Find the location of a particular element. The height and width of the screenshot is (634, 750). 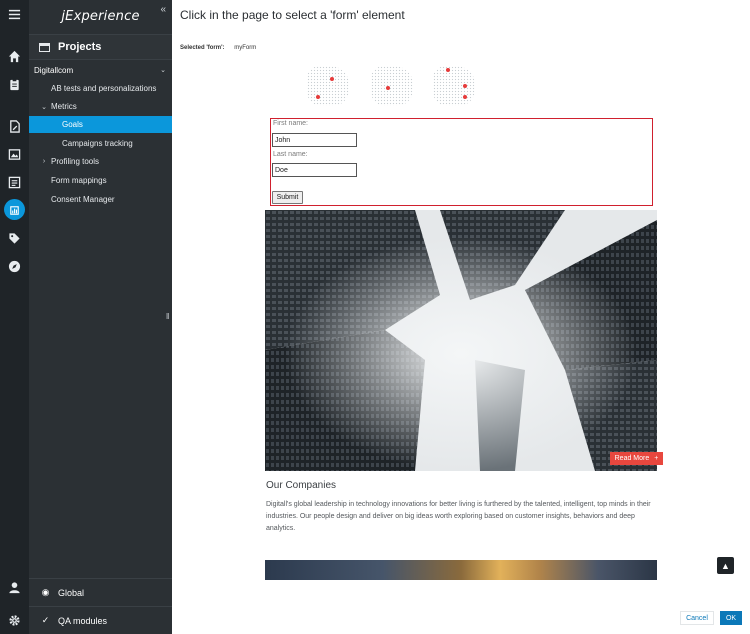

sidebar-item-ab-tests: AB tests and personalizations is located at coordinates (100, 88).